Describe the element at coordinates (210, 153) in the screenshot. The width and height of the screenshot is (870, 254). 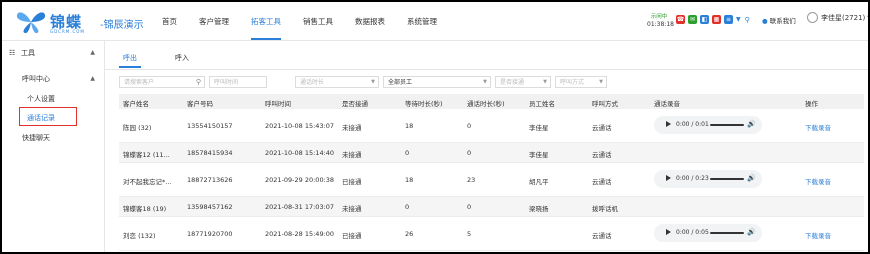
I see `customer-phone: 18578415934` at that location.